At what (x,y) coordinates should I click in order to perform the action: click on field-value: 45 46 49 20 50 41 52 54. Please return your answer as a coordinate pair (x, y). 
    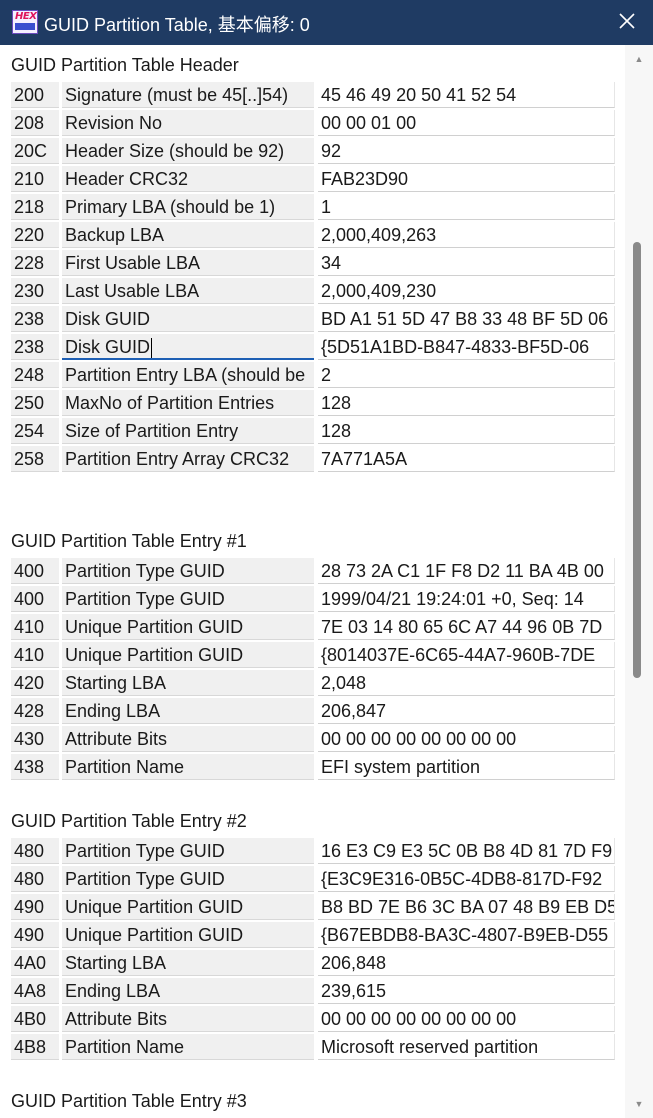
    Looking at the image, I should click on (466, 95).